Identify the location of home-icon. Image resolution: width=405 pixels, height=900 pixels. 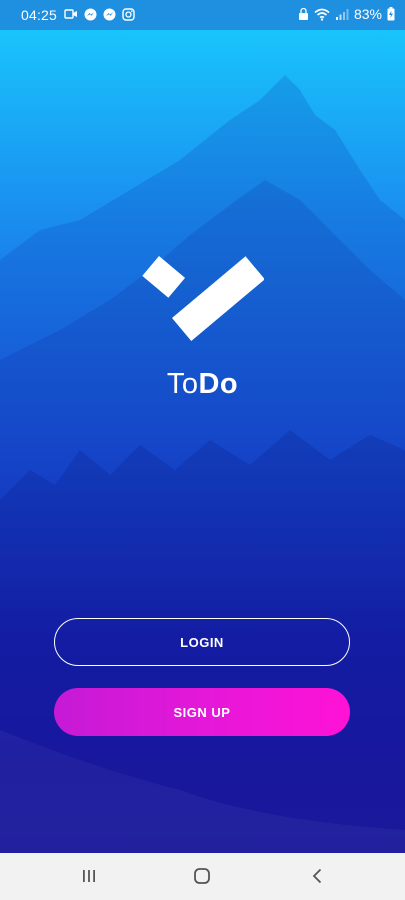
(202, 876).